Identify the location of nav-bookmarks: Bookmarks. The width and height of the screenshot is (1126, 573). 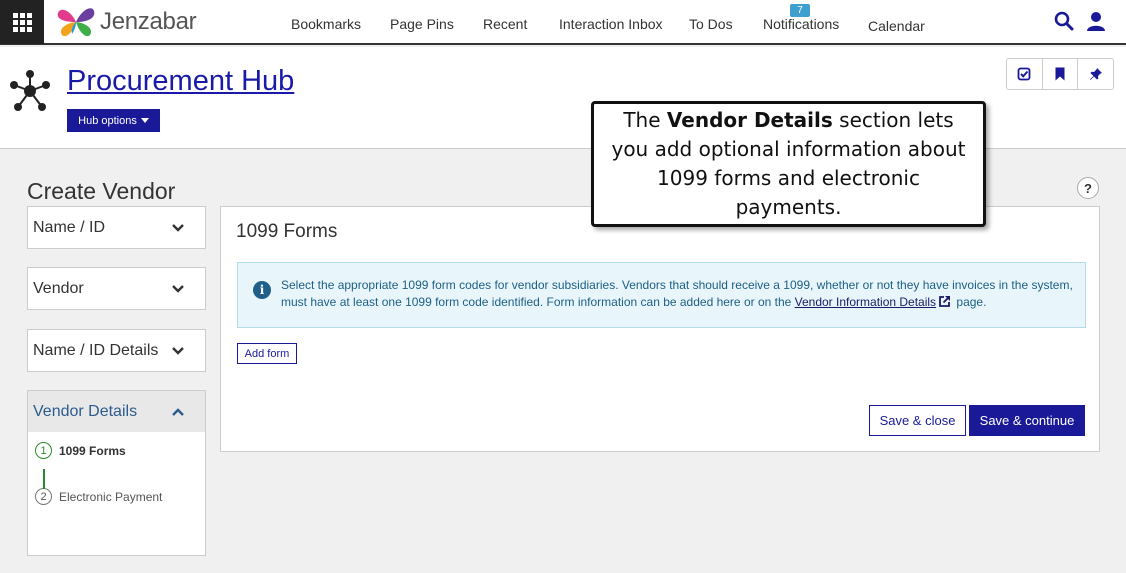
(326, 24).